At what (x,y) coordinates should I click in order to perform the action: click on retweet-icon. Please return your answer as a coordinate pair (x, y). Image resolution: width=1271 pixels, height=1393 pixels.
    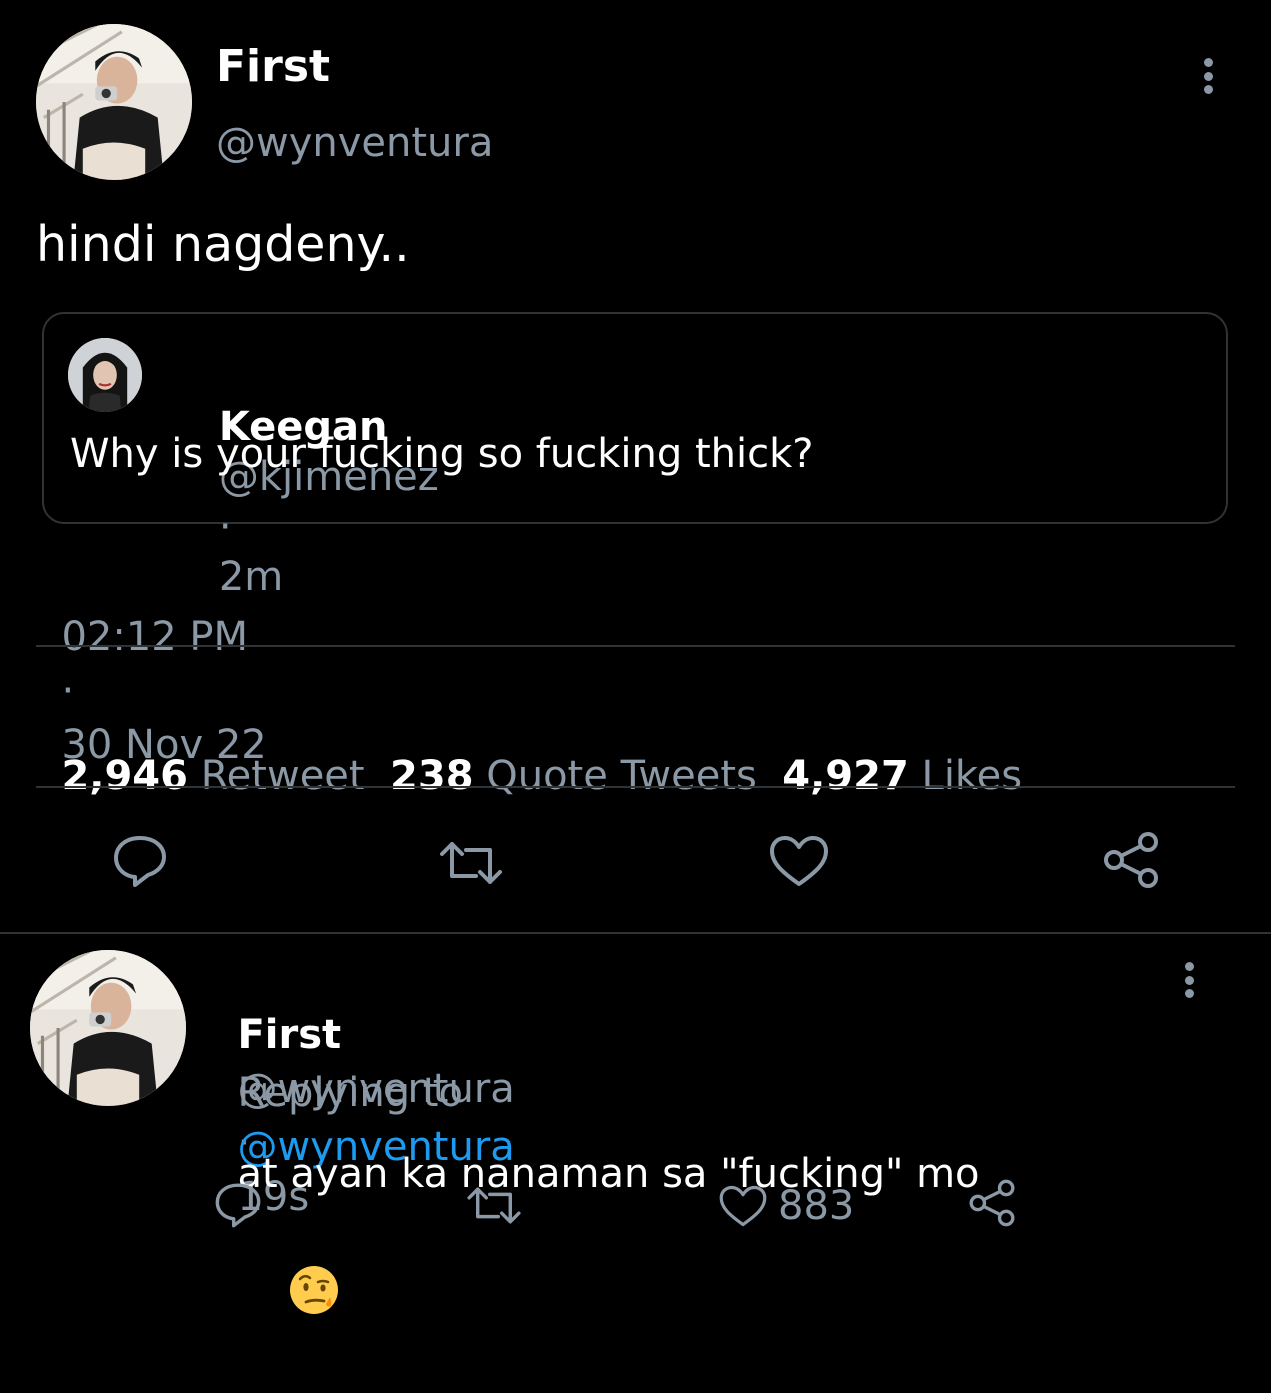
    Looking at the image, I should click on (471, 863).